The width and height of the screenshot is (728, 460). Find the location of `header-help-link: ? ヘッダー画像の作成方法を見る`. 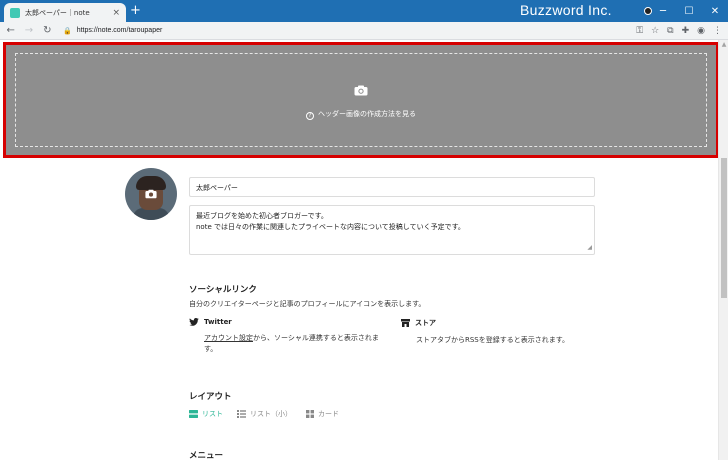

header-help-link: ? ヘッダー画像の作成方法を見る is located at coordinates (361, 114).